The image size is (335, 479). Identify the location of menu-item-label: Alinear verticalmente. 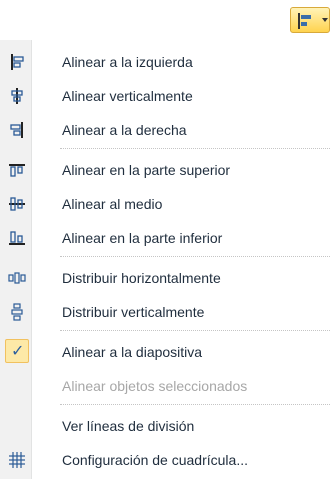
(127, 96).